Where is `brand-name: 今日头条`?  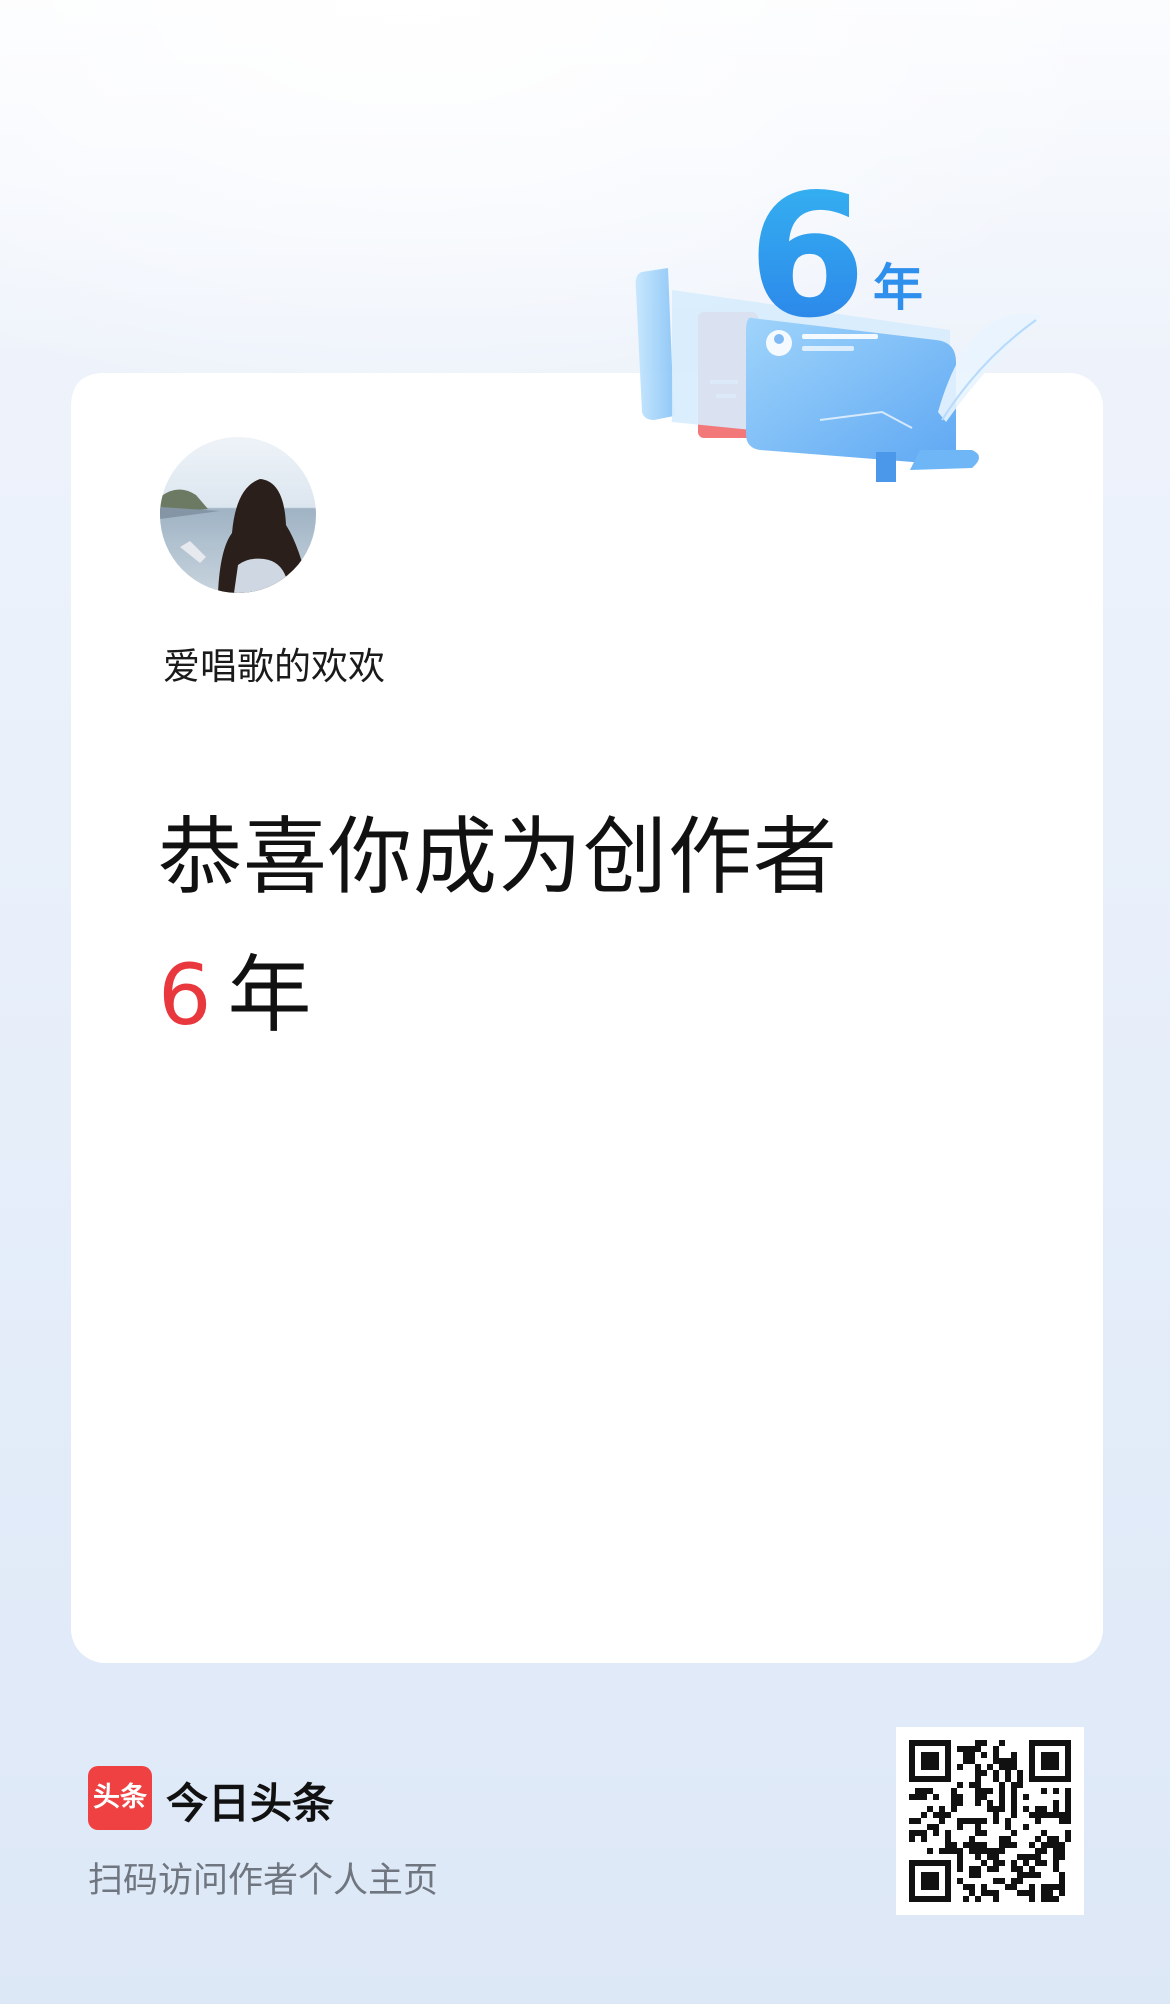
brand-name: 今日头条 is located at coordinates (250, 1803).